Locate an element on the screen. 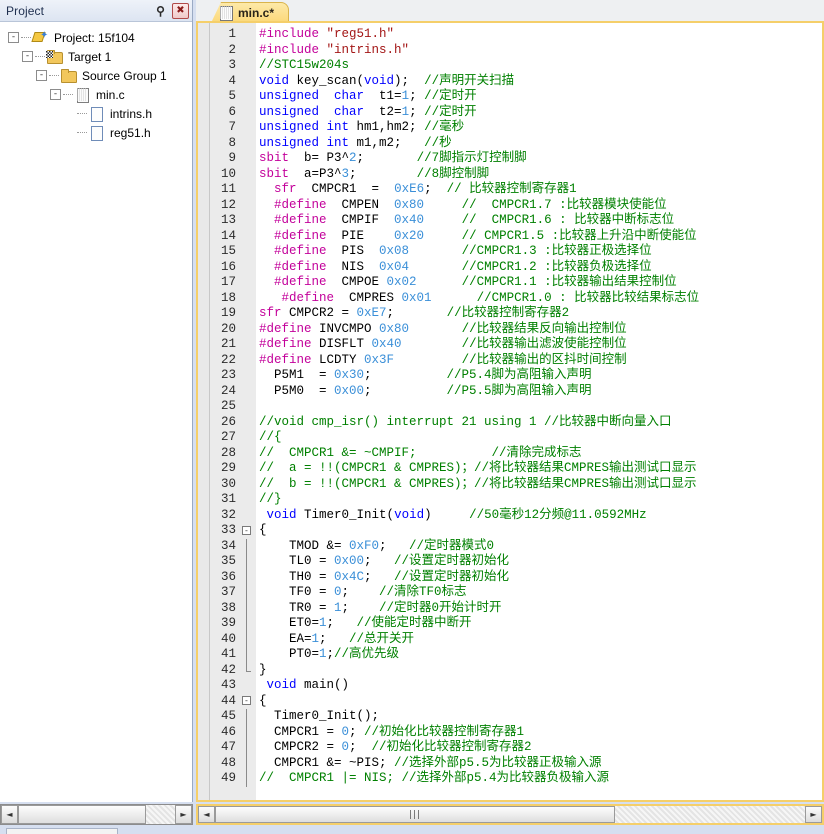 Image resolution: width=824 pixels, height=834 pixels. code-line: unsigned char t1=1; //定时开 is located at coordinates (539, 97).